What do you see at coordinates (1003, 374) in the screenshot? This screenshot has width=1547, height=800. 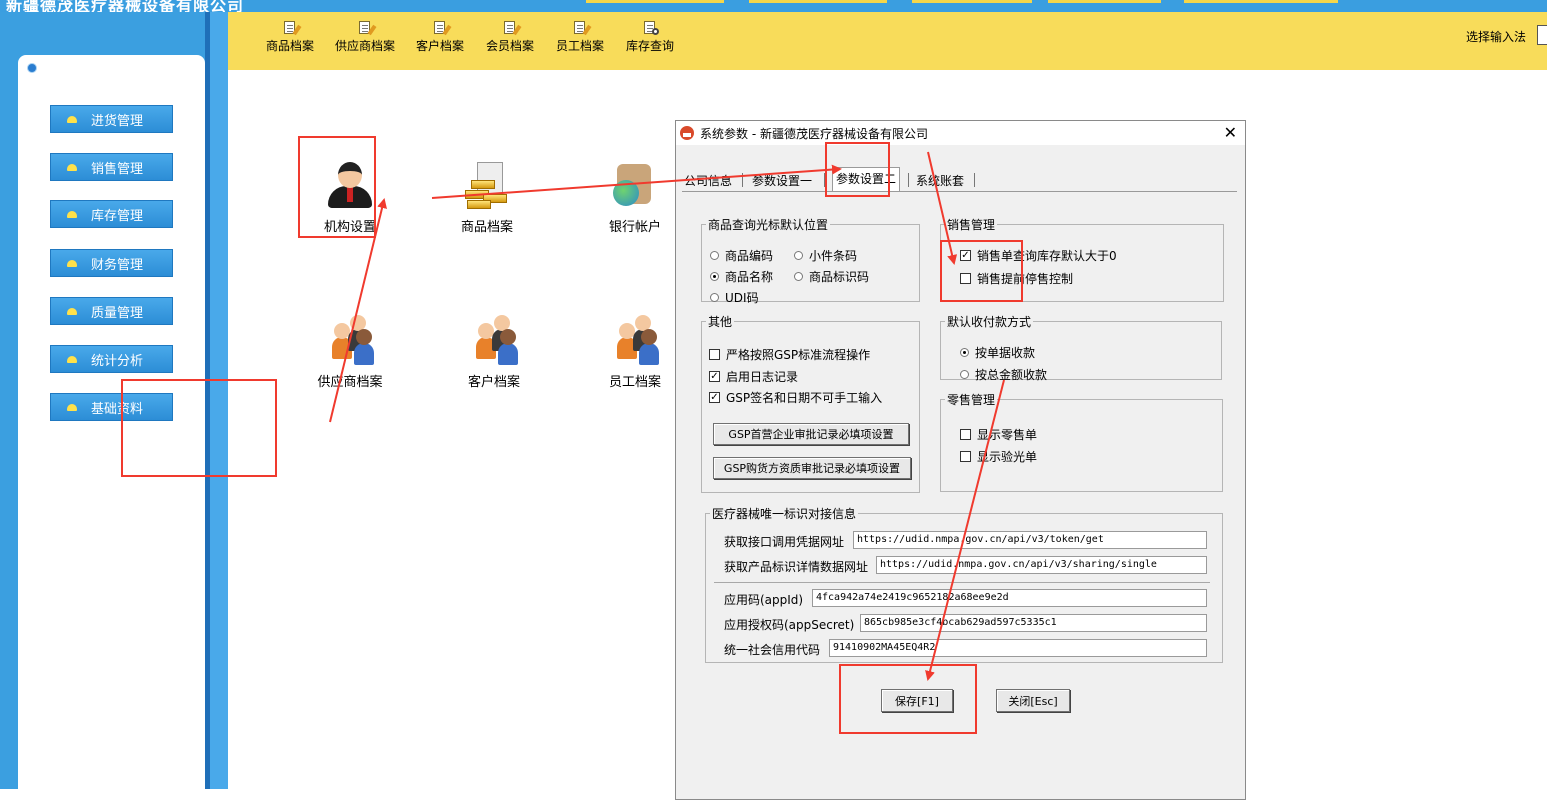 I see `radio-collect-by-total: 按总金额收款` at bounding box center [1003, 374].